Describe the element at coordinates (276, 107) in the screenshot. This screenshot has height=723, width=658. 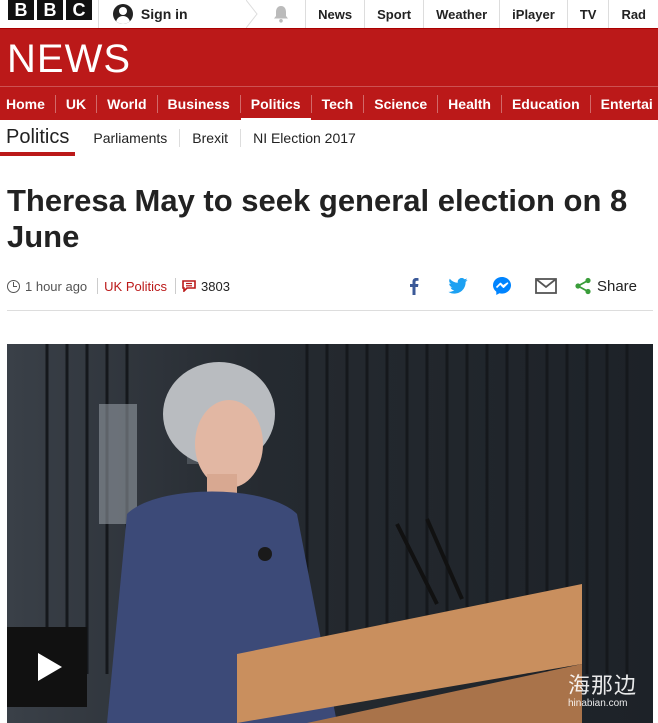
I see `section-nav-politics: Politics` at that location.